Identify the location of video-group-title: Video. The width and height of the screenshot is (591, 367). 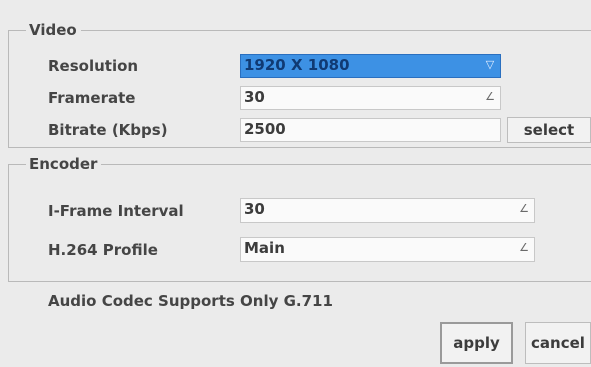
(53, 30).